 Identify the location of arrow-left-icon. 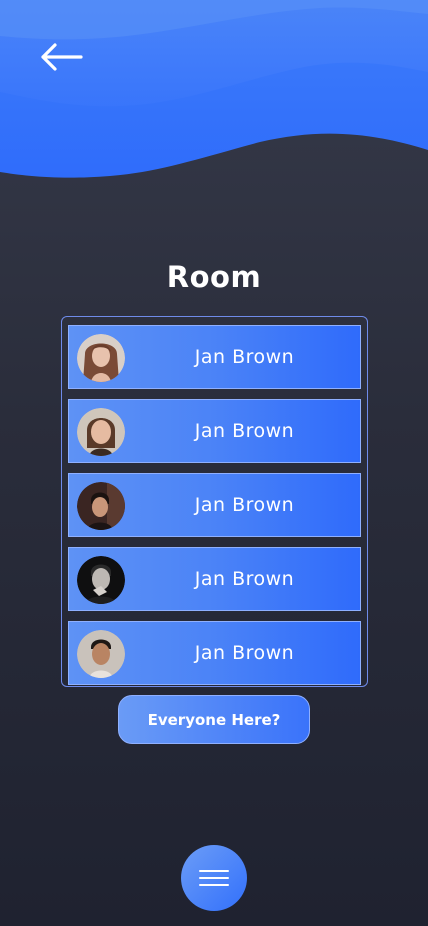
(62, 57).